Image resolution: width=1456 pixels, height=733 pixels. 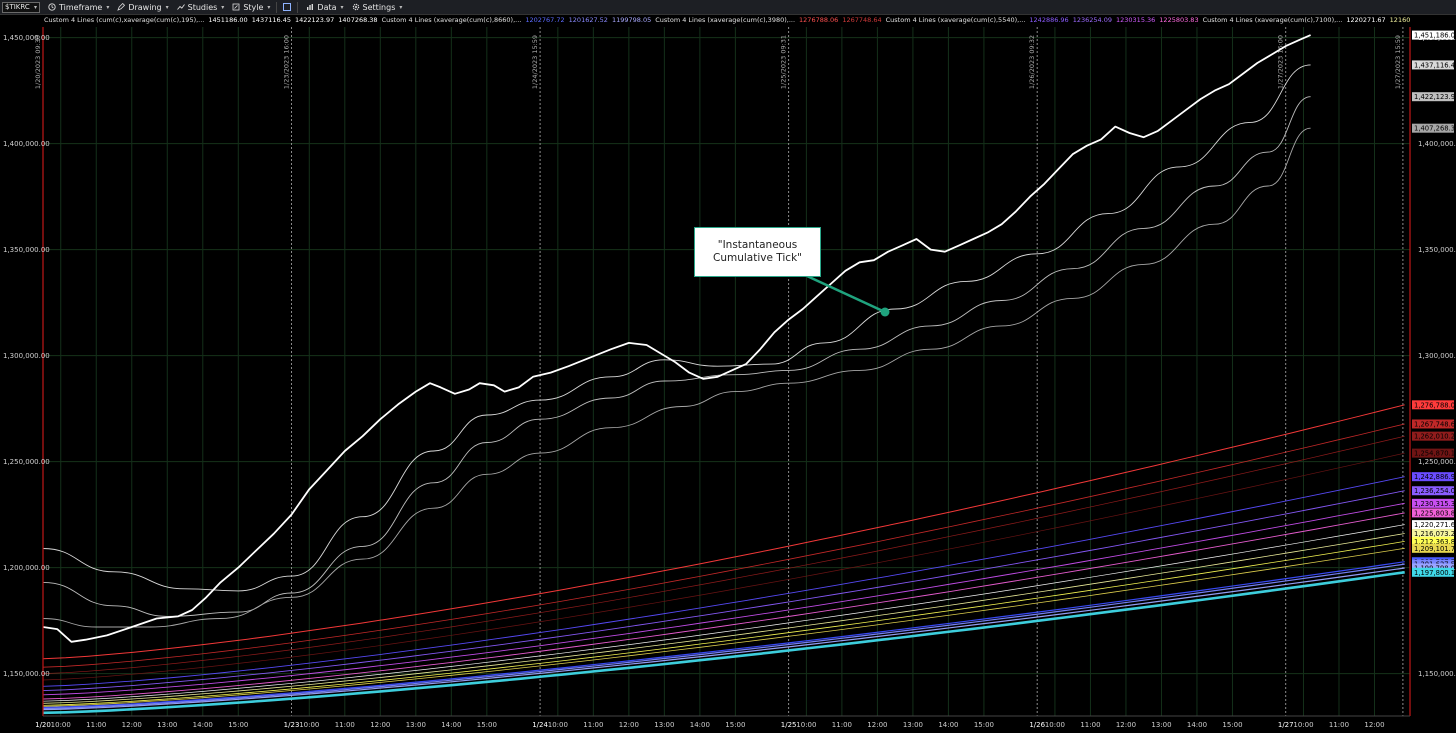 I want to click on timeframe-button: Timeframe ▾, so click(x=78, y=7).